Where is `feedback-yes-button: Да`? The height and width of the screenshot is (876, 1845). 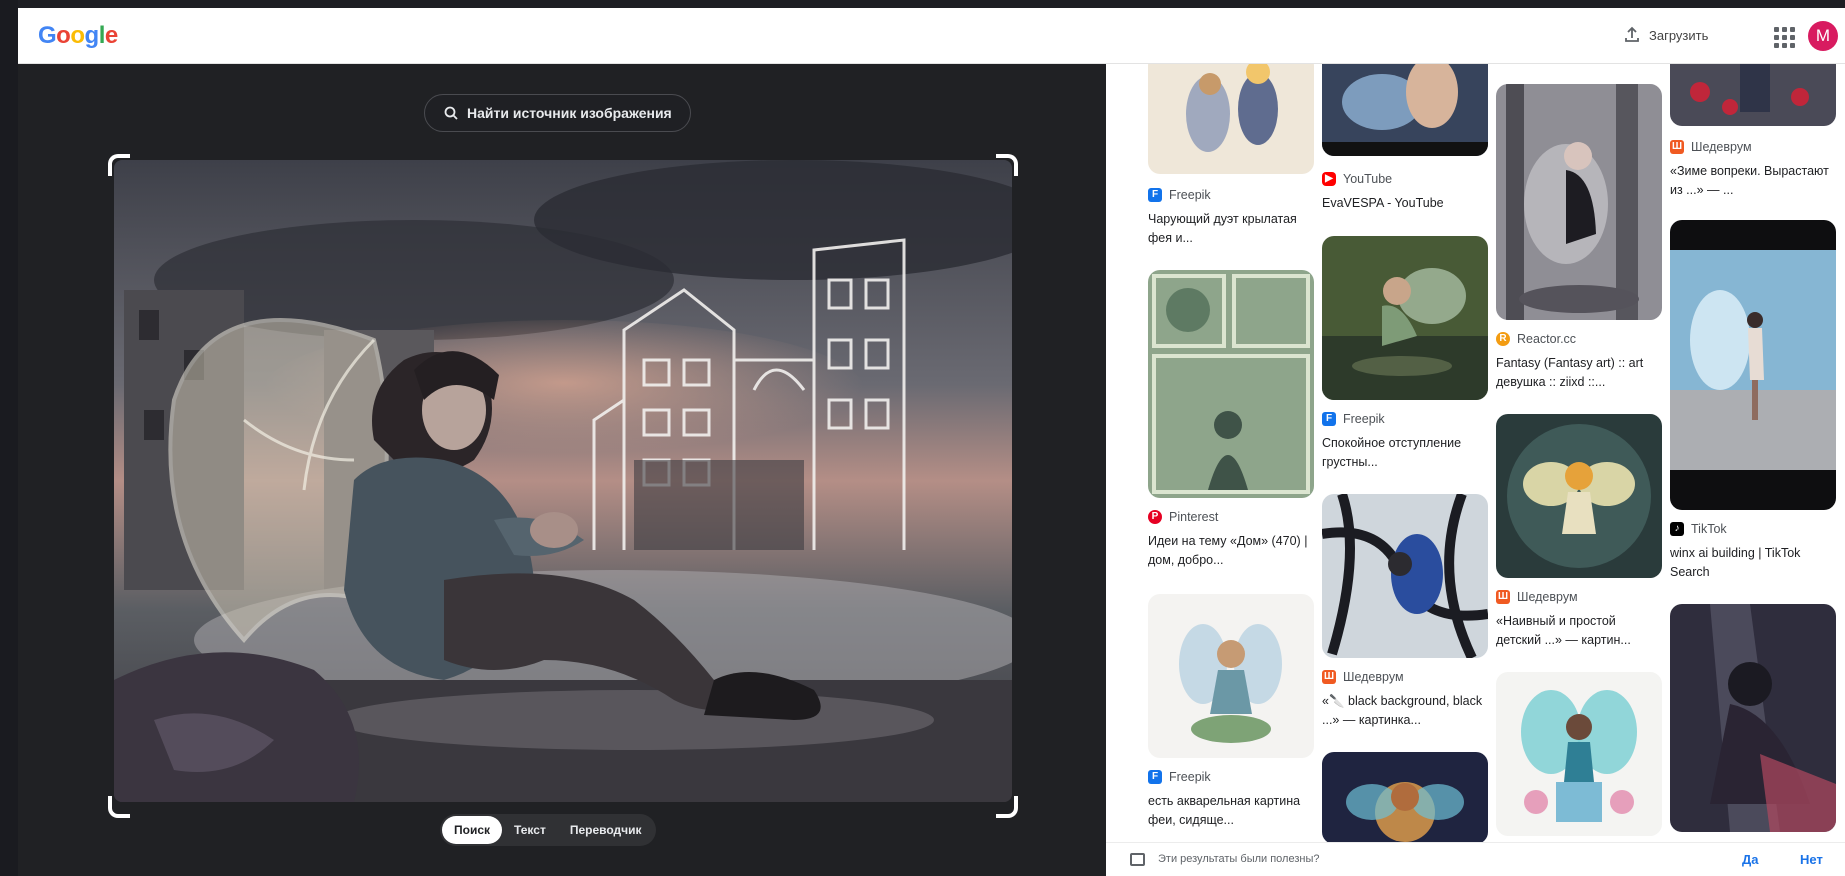 feedback-yes-button: Да is located at coordinates (1750, 859).